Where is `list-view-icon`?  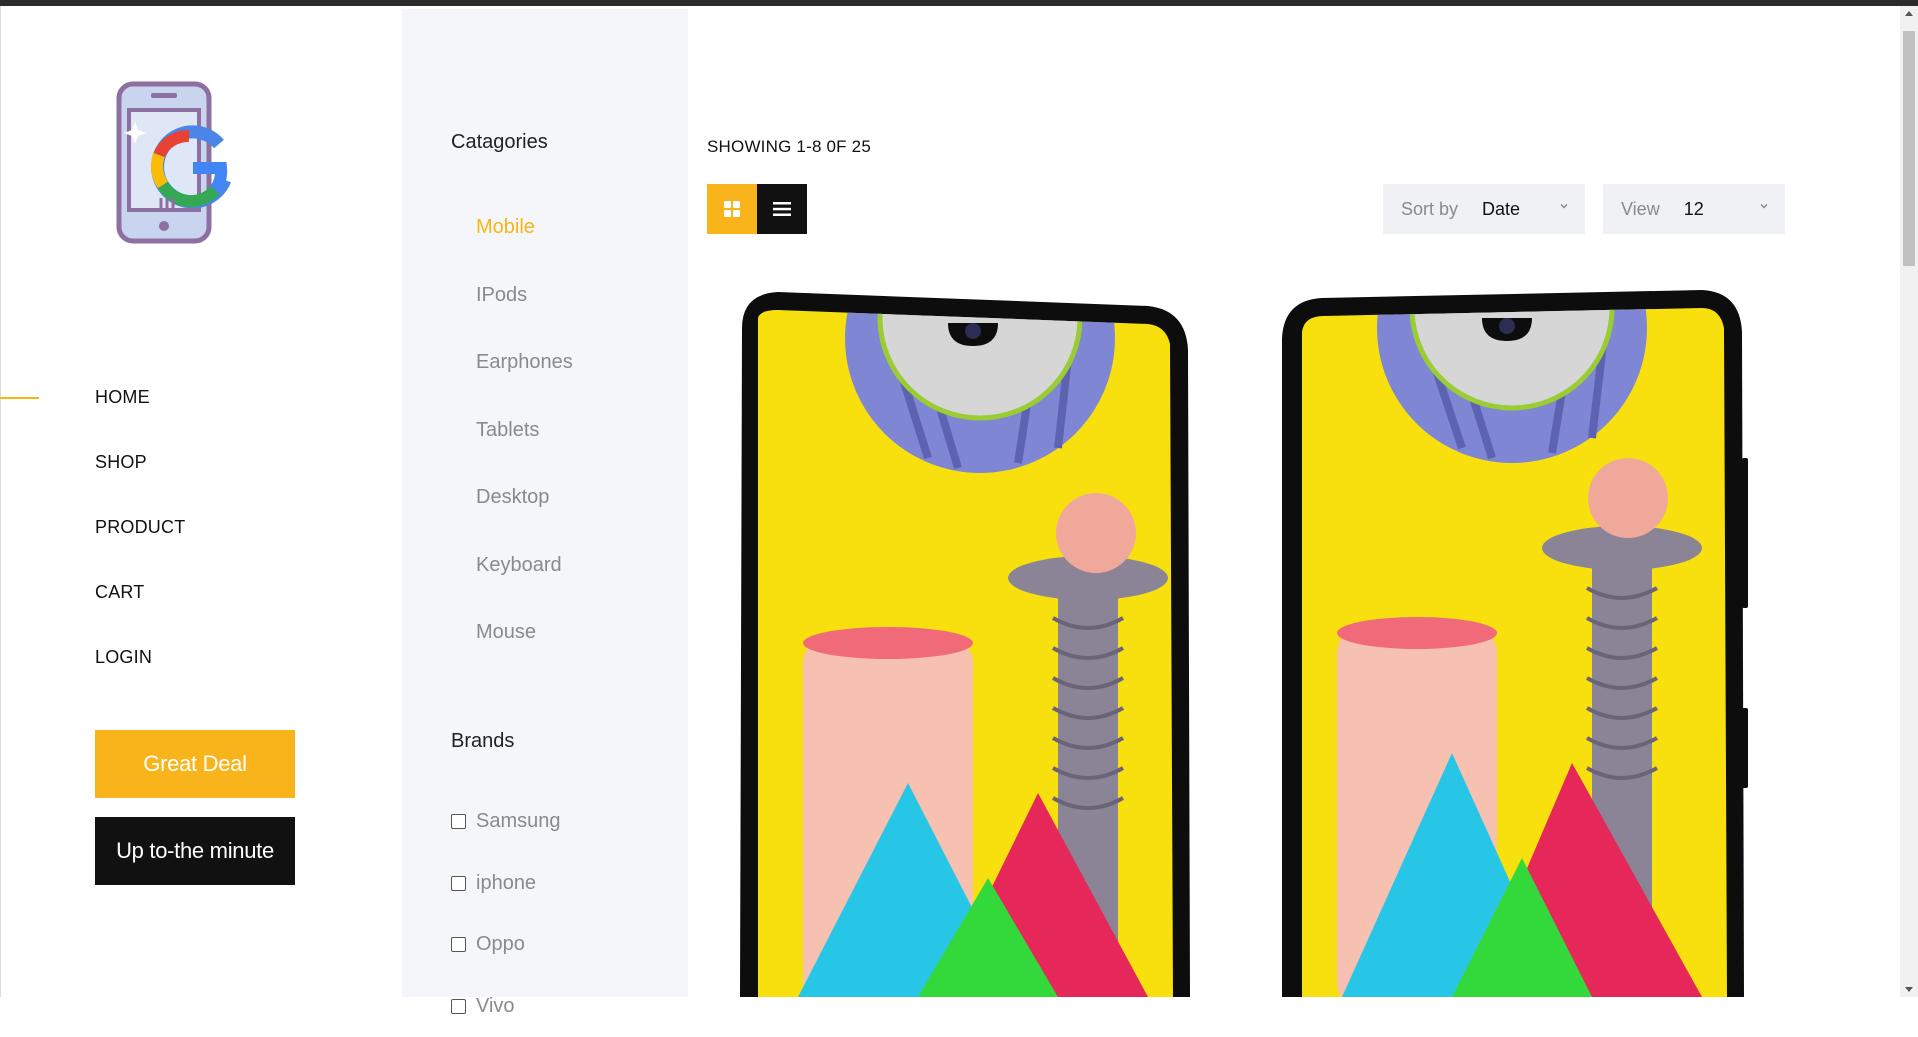 list-view-icon is located at coordinates (782, 209).